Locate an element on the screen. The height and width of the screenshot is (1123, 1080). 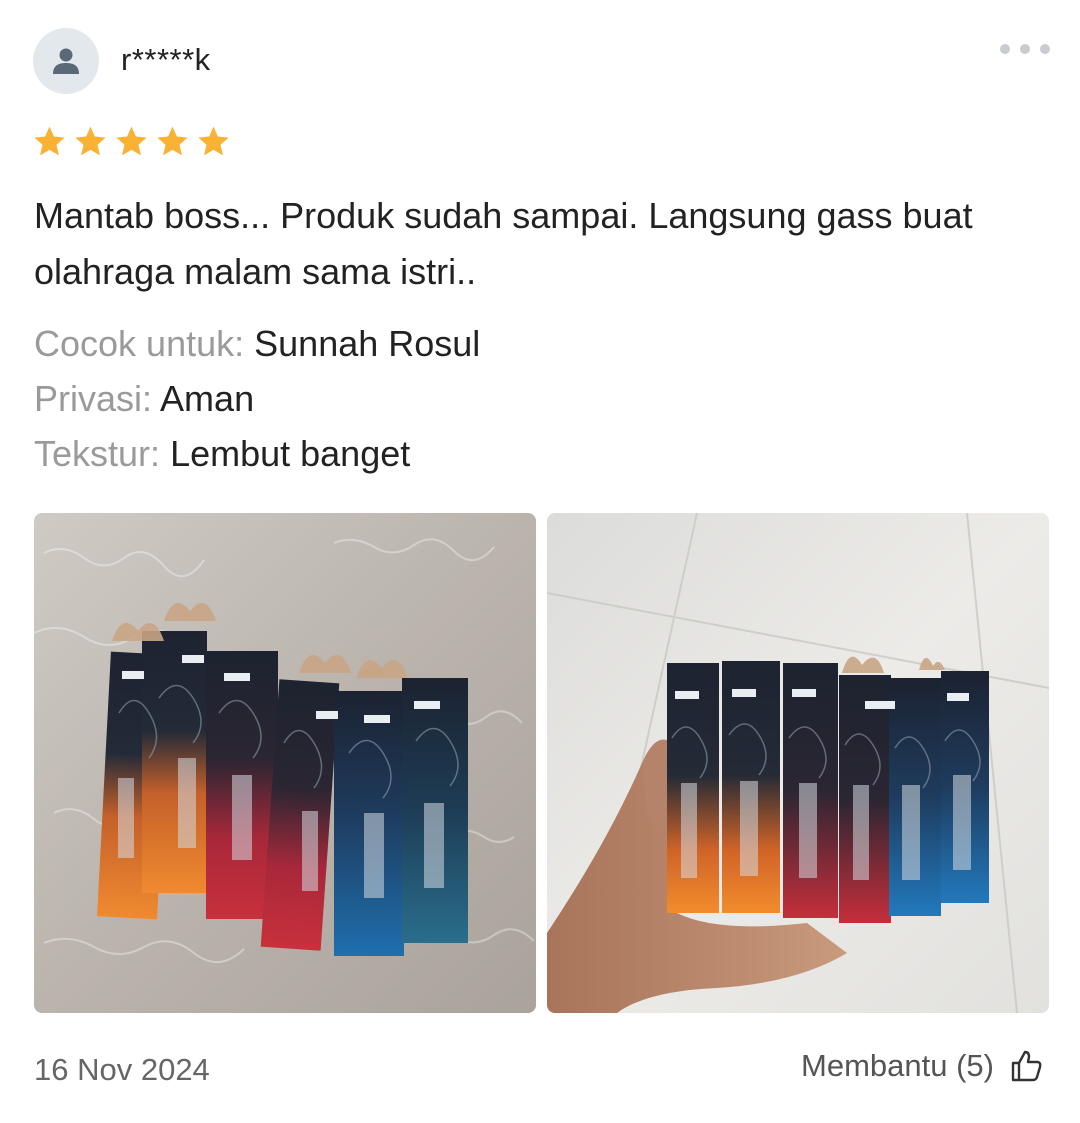
review-date: 16 Nov 2024 is located at coordinates (122, 1069).